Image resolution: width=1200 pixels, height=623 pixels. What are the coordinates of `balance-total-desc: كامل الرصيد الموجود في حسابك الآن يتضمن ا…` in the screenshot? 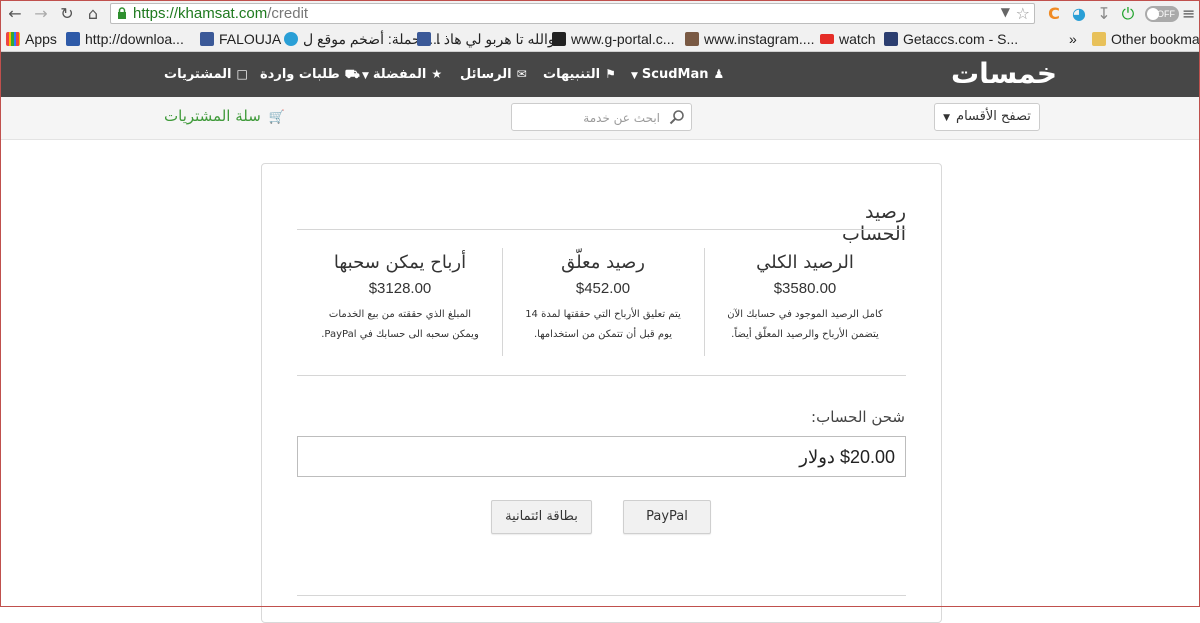 It's located at (805, 324).